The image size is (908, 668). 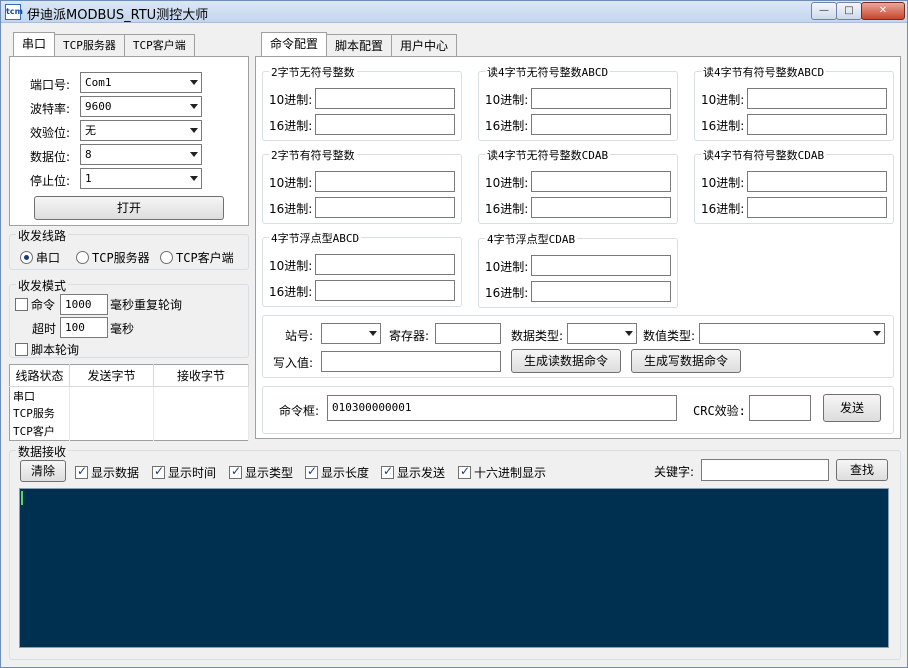 What do you see at coordinates (411, 361) in the screenshot?
I see `write-value-input` at bounding box center [411, 361].